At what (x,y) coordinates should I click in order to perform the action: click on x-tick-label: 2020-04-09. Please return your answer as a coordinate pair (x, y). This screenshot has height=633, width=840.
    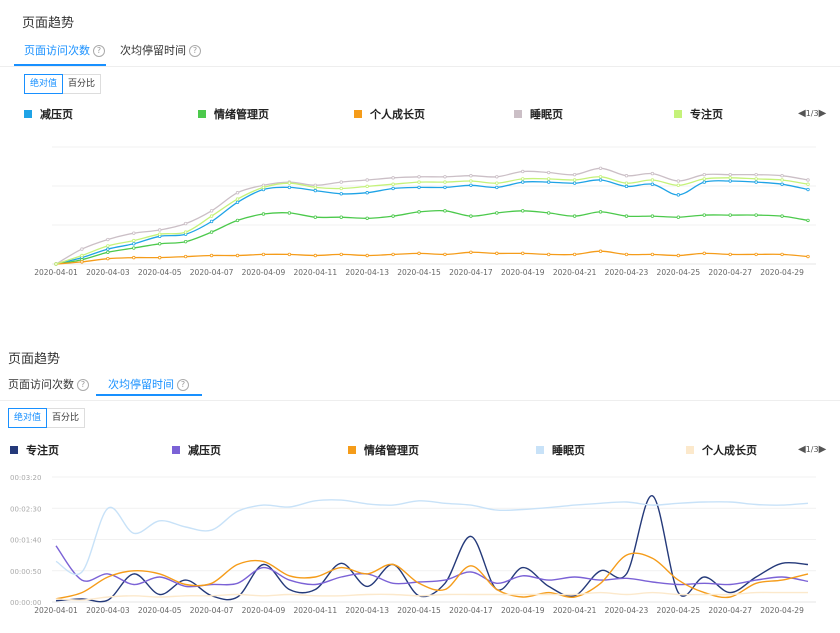
    Looking at the image, I should click on (264, 610).